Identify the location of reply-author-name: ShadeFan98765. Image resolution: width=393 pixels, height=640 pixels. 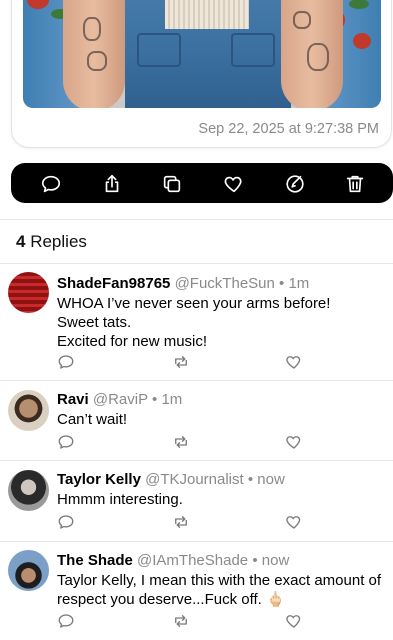
(113, 283).